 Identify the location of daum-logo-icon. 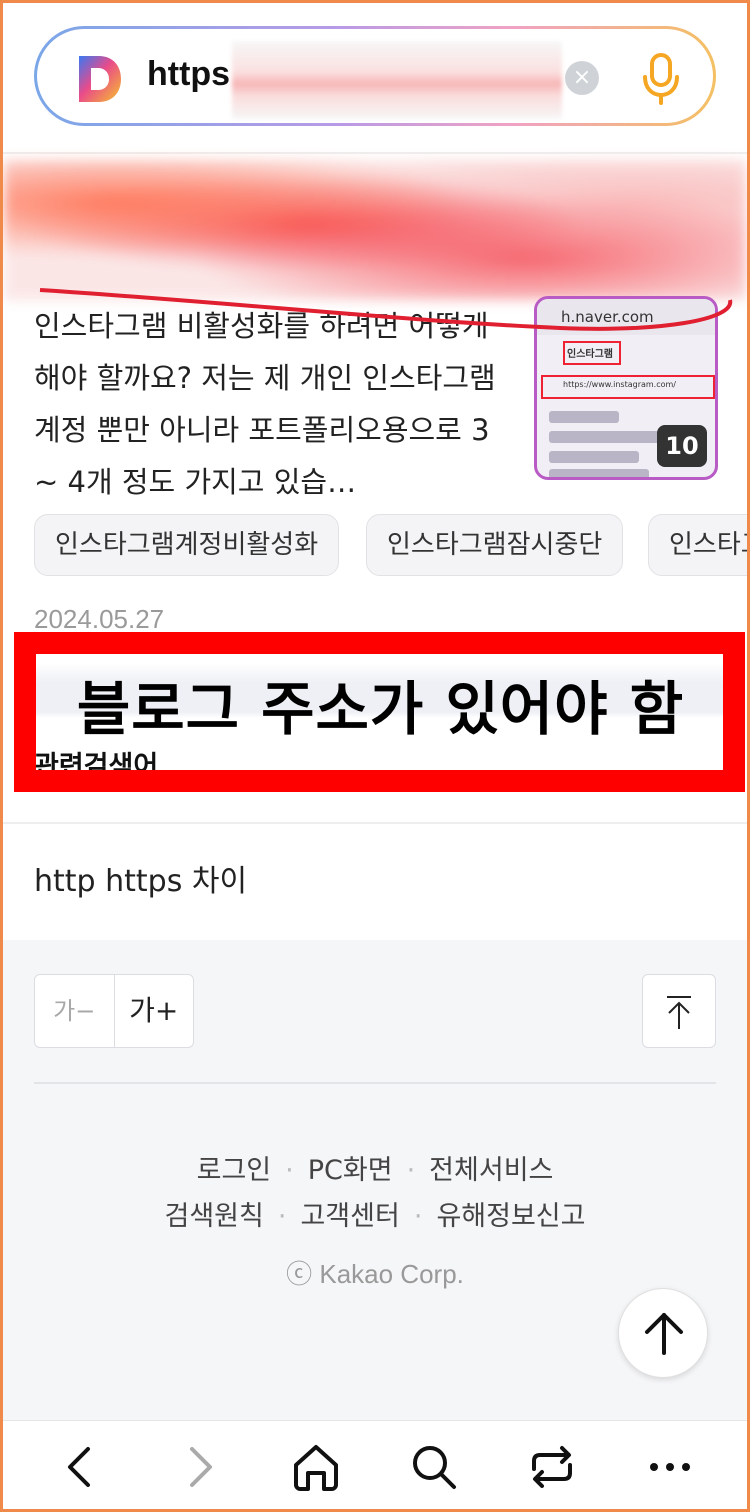
(100, 79).